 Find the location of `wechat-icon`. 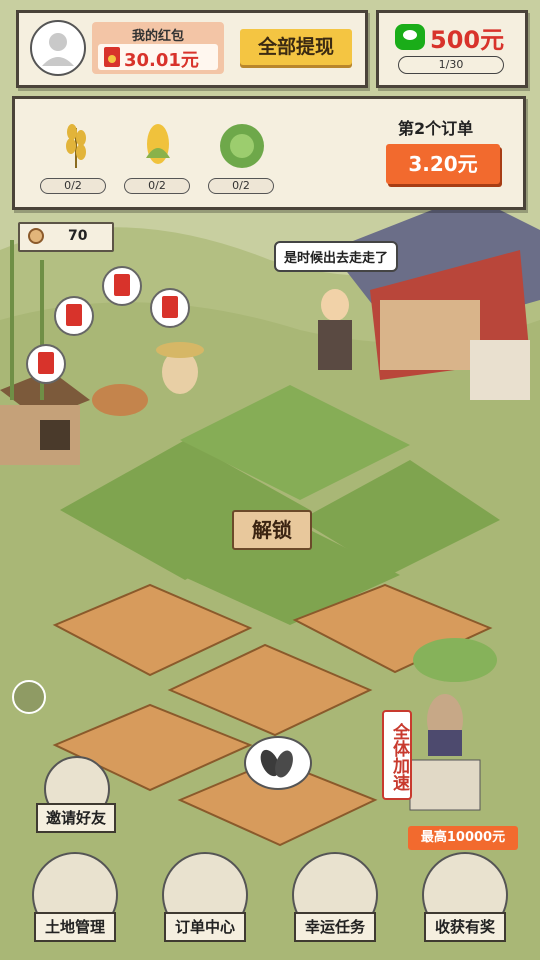

wechat-icon is located at coordinates (410, 37).